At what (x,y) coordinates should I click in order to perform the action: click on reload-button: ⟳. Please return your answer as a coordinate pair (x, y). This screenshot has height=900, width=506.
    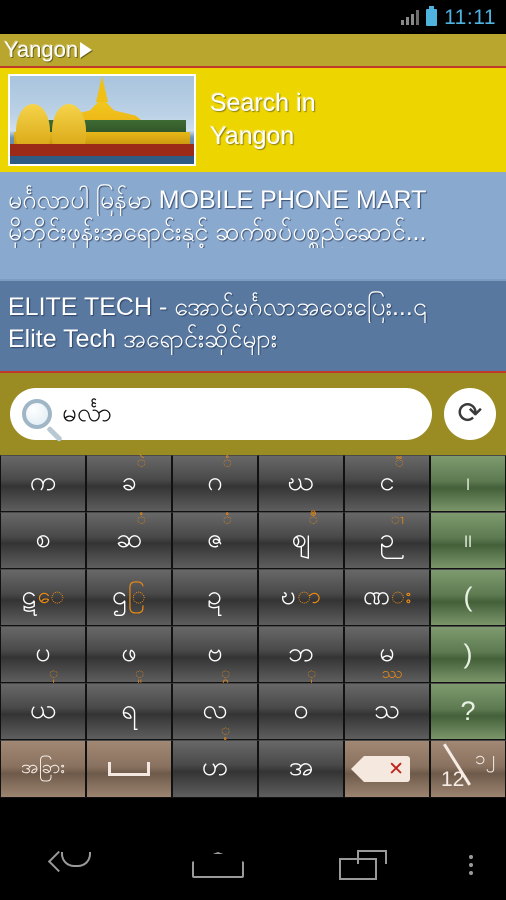
    Looking at the image, I should click on (470, 414).